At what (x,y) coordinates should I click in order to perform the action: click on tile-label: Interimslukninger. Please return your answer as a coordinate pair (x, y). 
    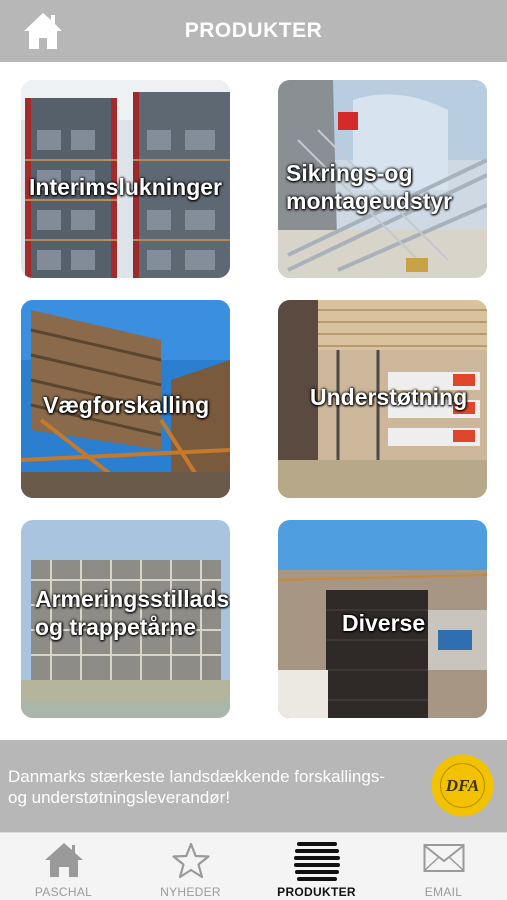
    Looking at the image, I should click on (125, 187).